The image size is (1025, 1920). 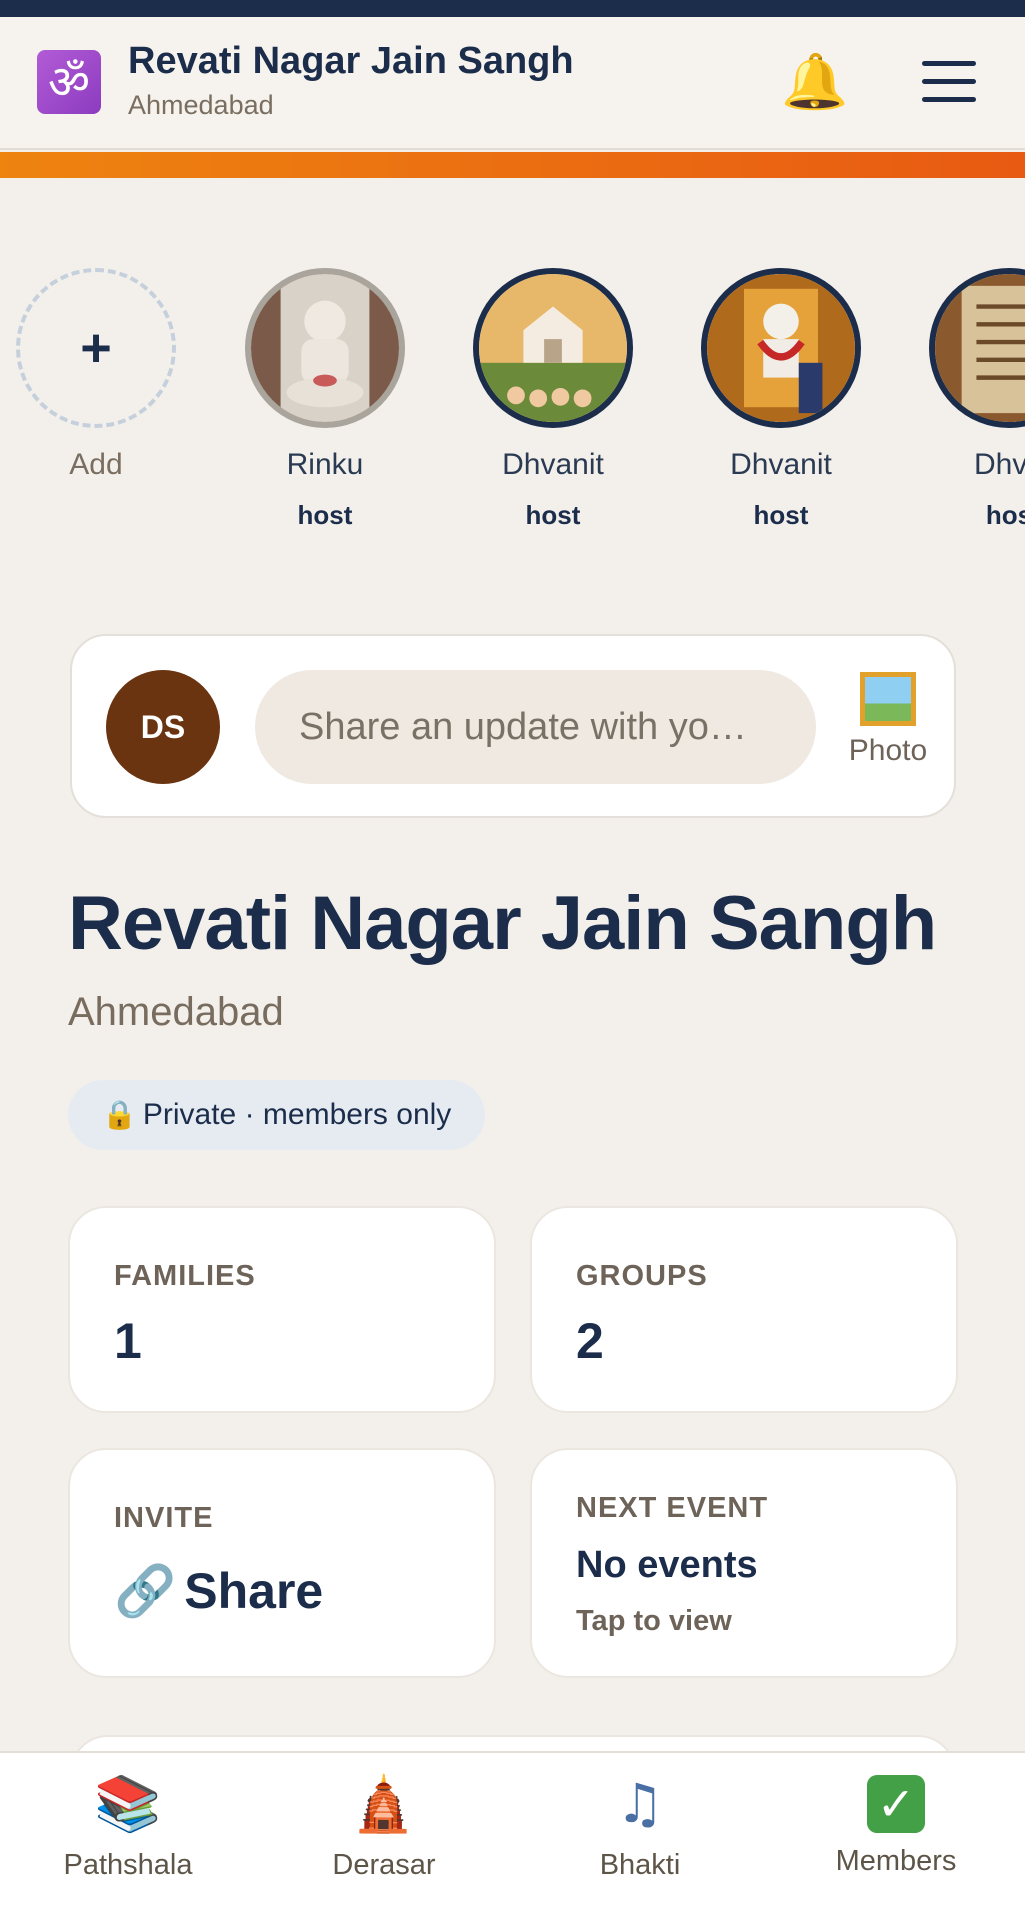 What do you see at coordinates (535, 727) in the screenshot?
I see `share-update-input` at bounding box center [535, 727].